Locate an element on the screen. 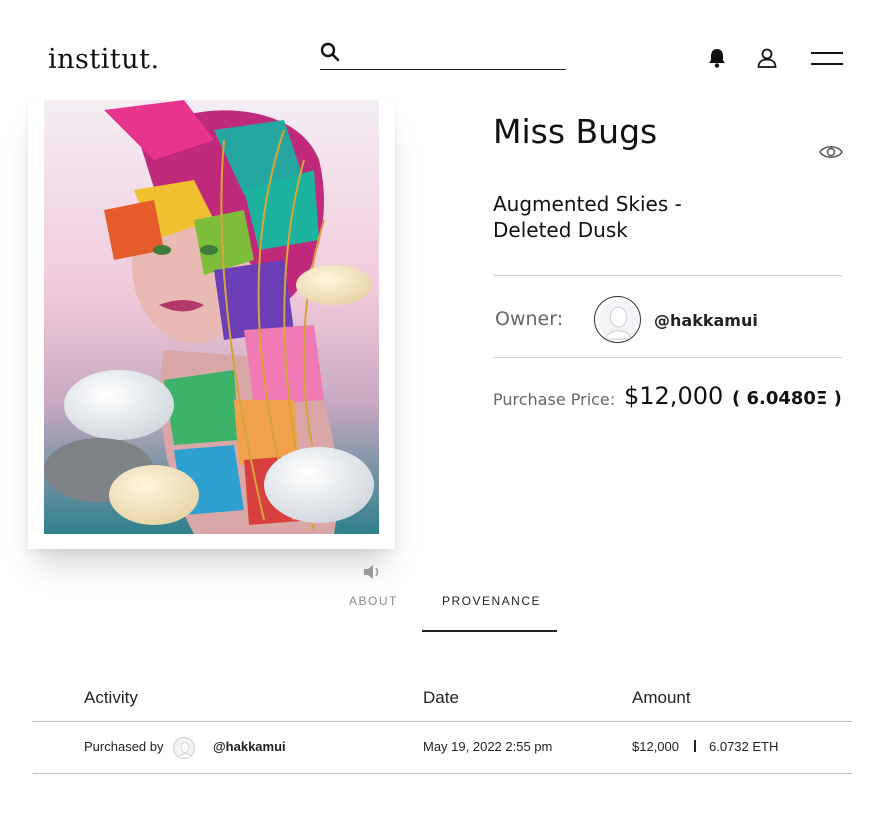  column-header-activity: Activity is located at coordinates (111, 697).